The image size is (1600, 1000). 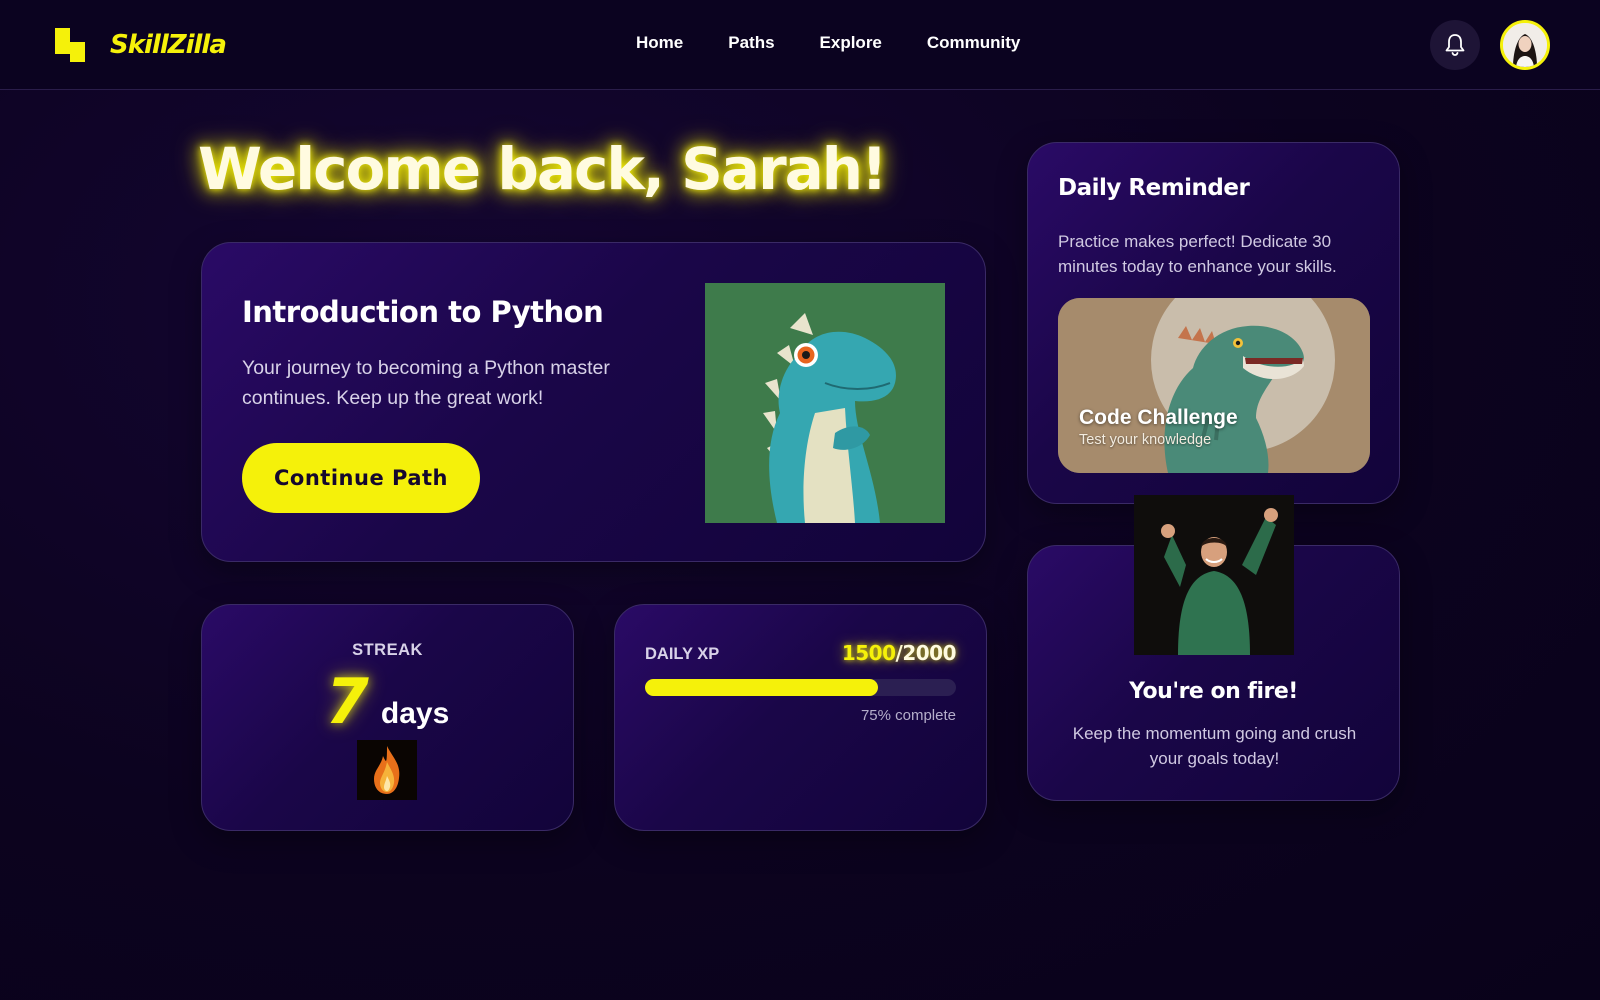 I want to click on fire-image, so click(x=387, y=770).